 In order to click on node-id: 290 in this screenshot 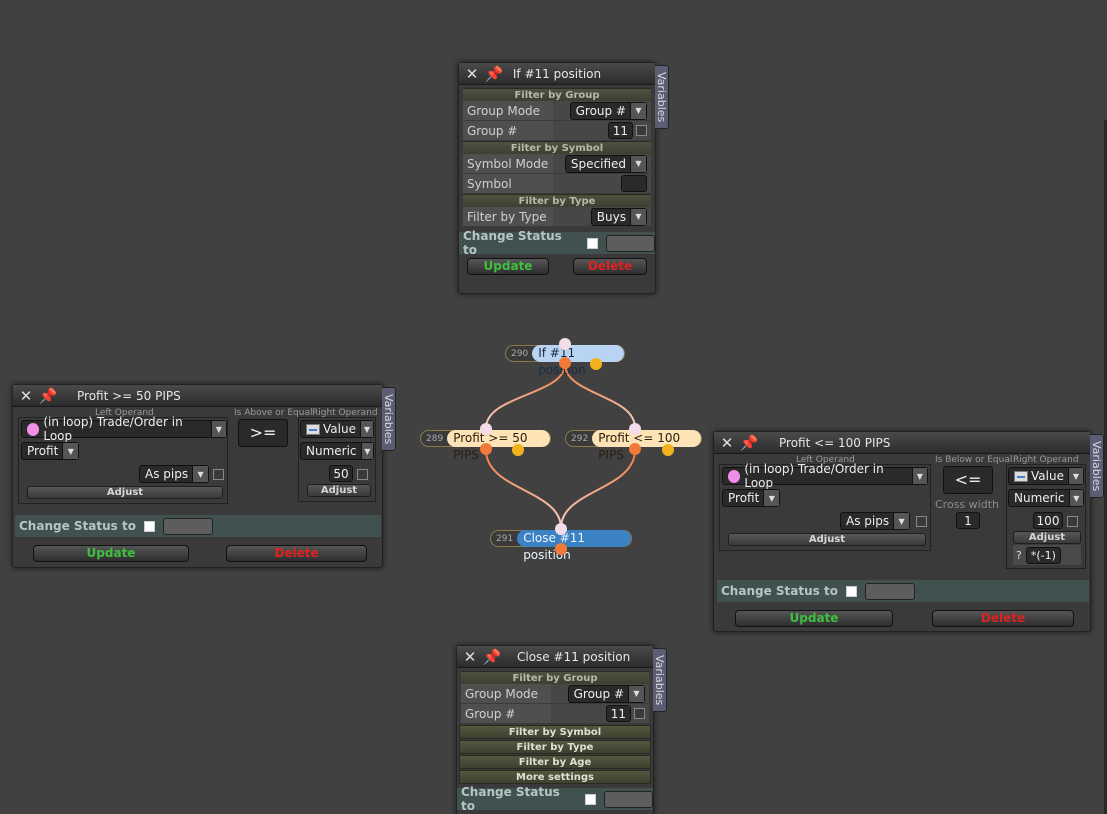, I will do `click(520, 353)`.